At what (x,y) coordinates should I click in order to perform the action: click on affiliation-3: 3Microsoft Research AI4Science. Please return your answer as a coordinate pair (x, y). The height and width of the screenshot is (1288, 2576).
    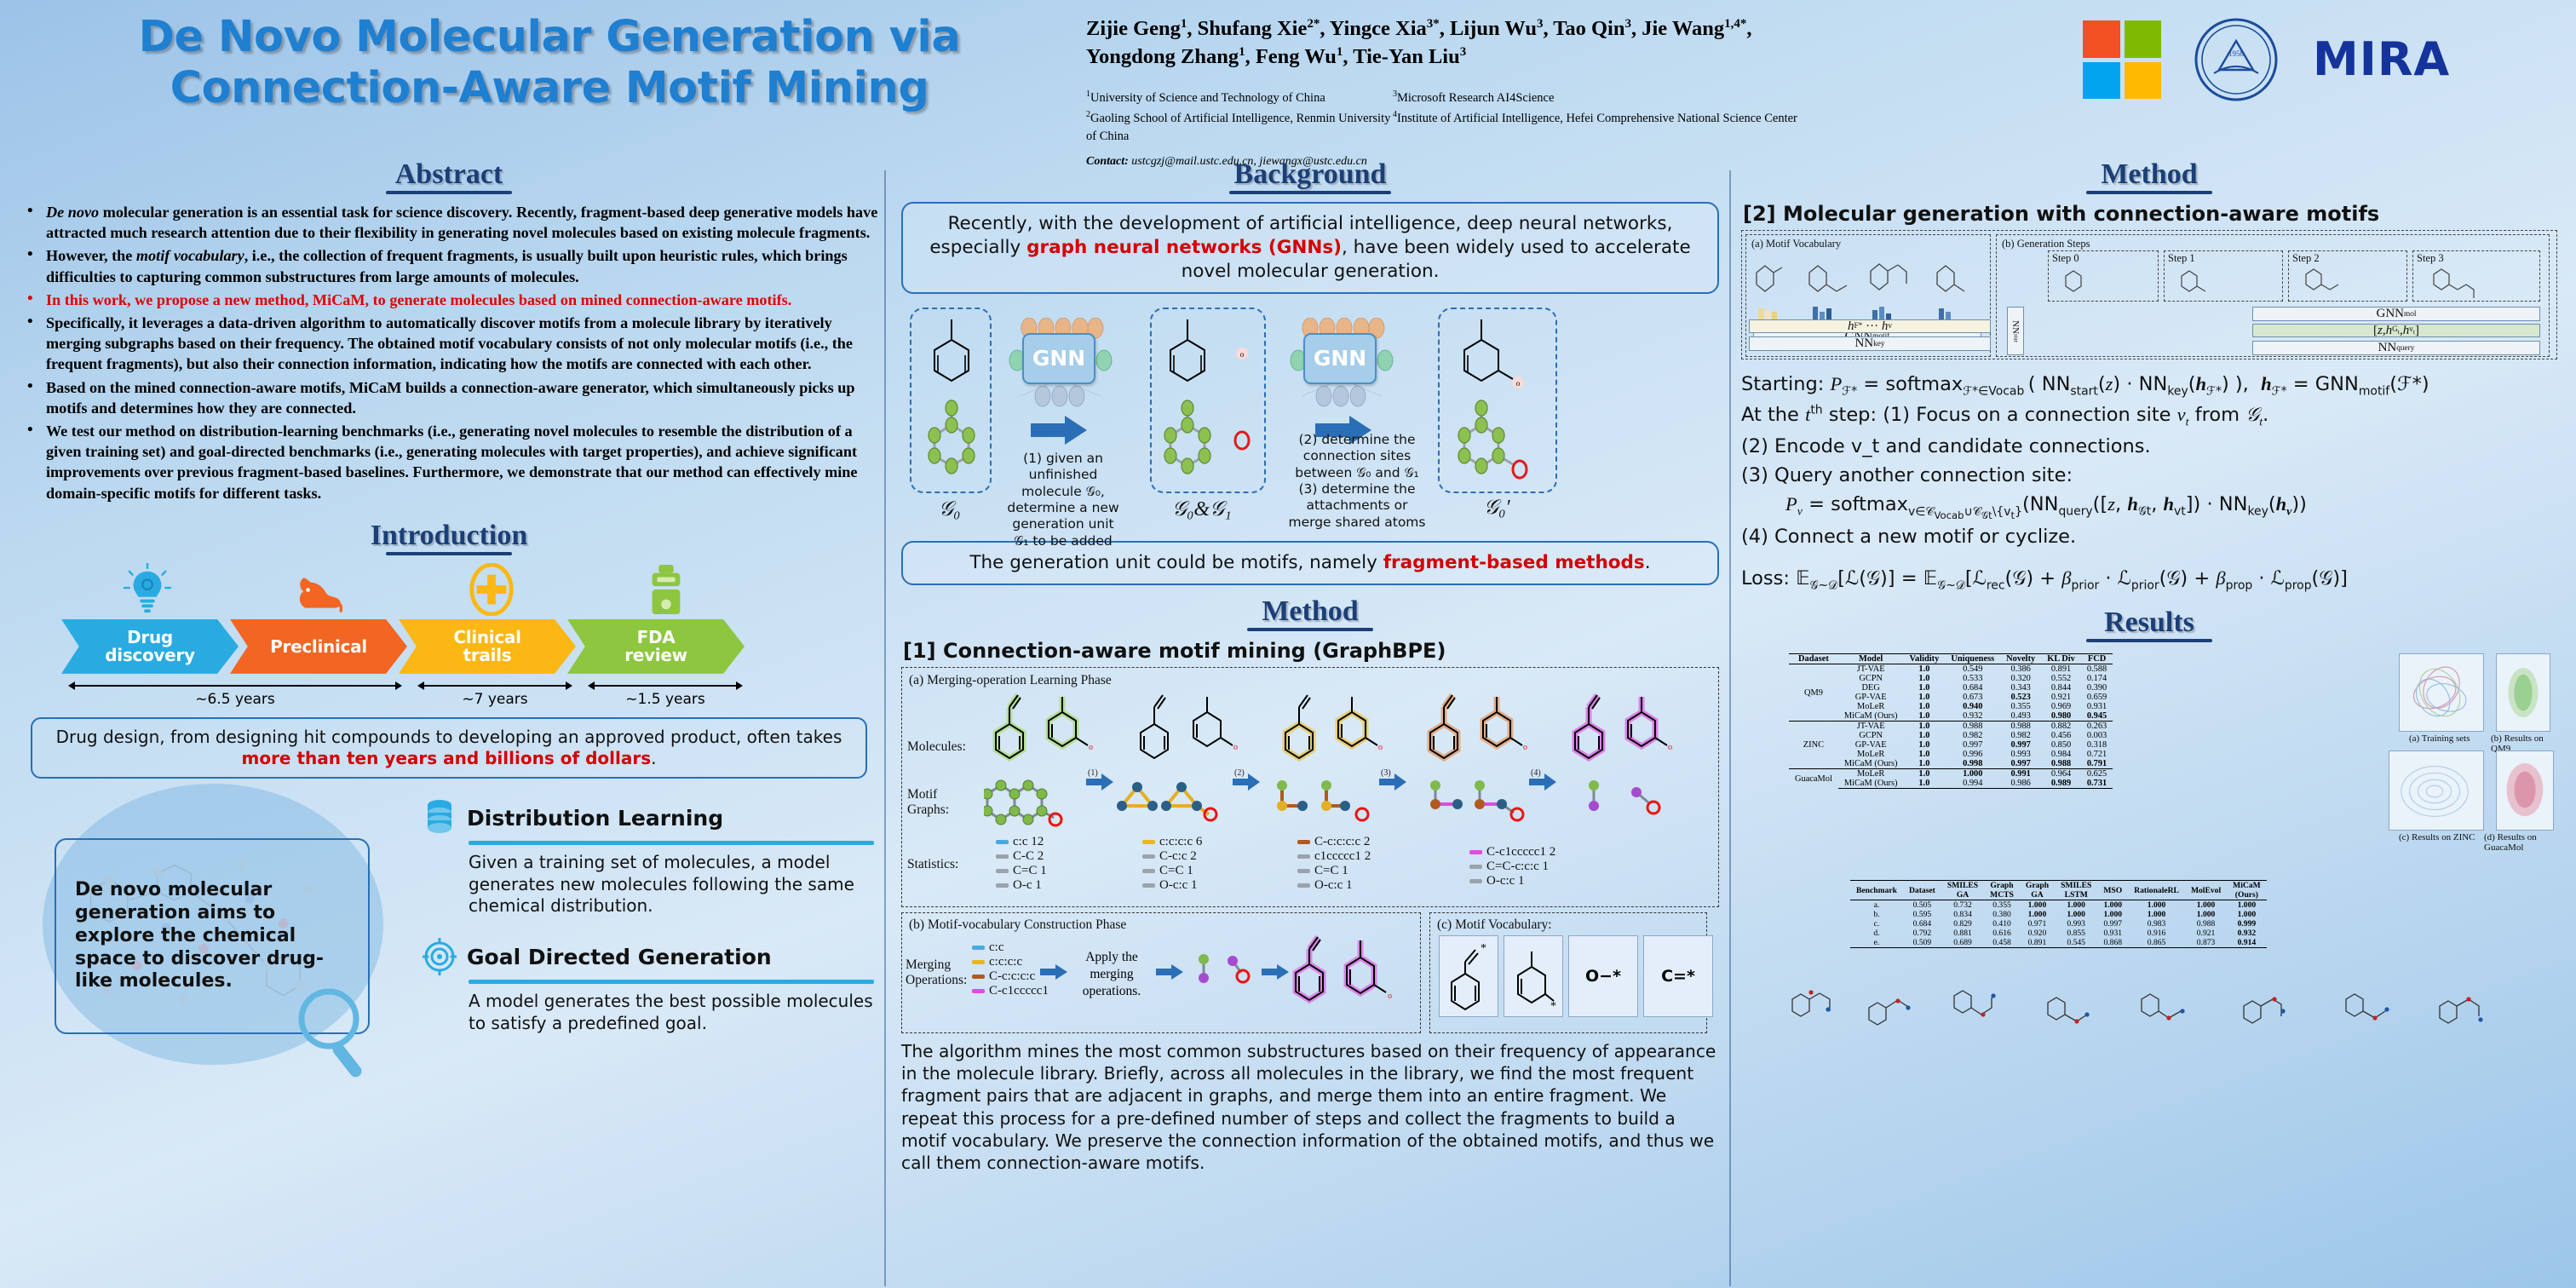
    Looking at the image, I should click on (1474, 97).